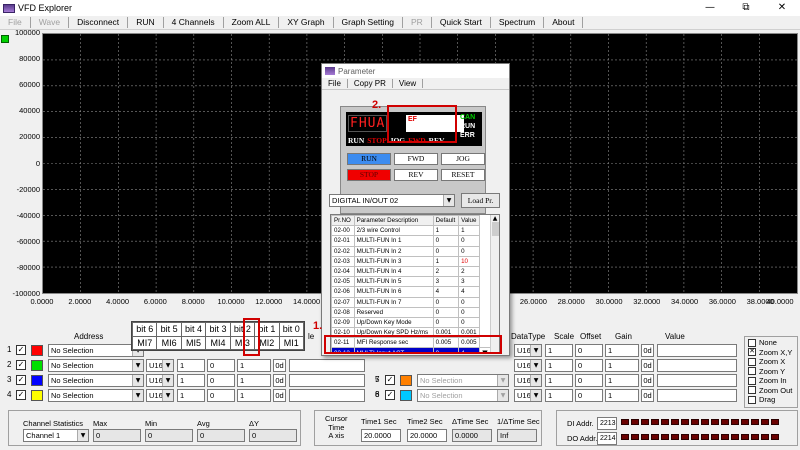 The image size is (800, 450). Describe the element at coordinates (494, 284) in the screenshot. I see `table-scrollbar: ▲` at that location.